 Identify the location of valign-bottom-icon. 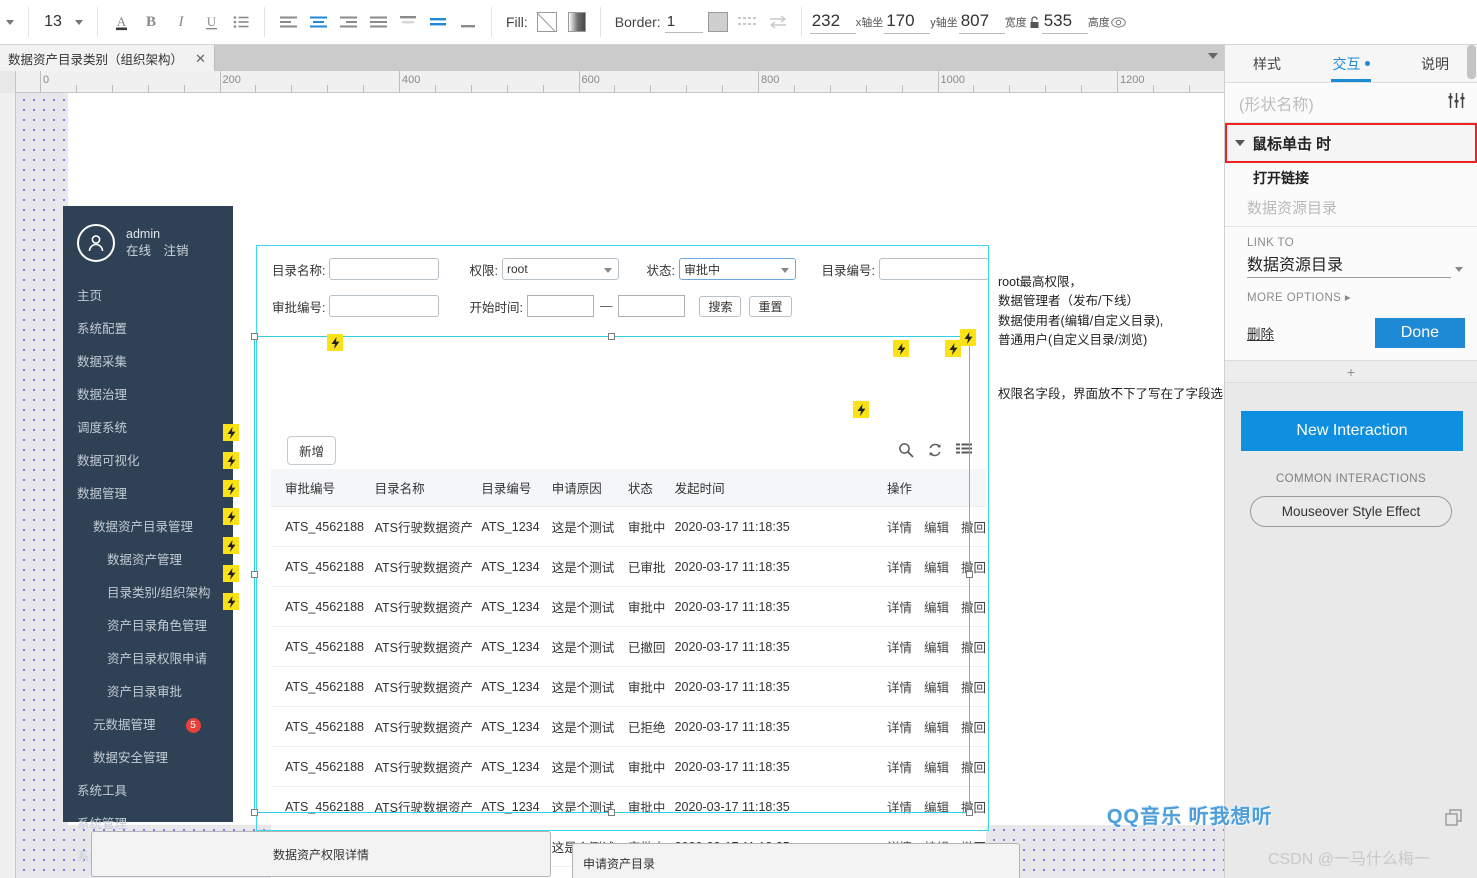
(468, 22).